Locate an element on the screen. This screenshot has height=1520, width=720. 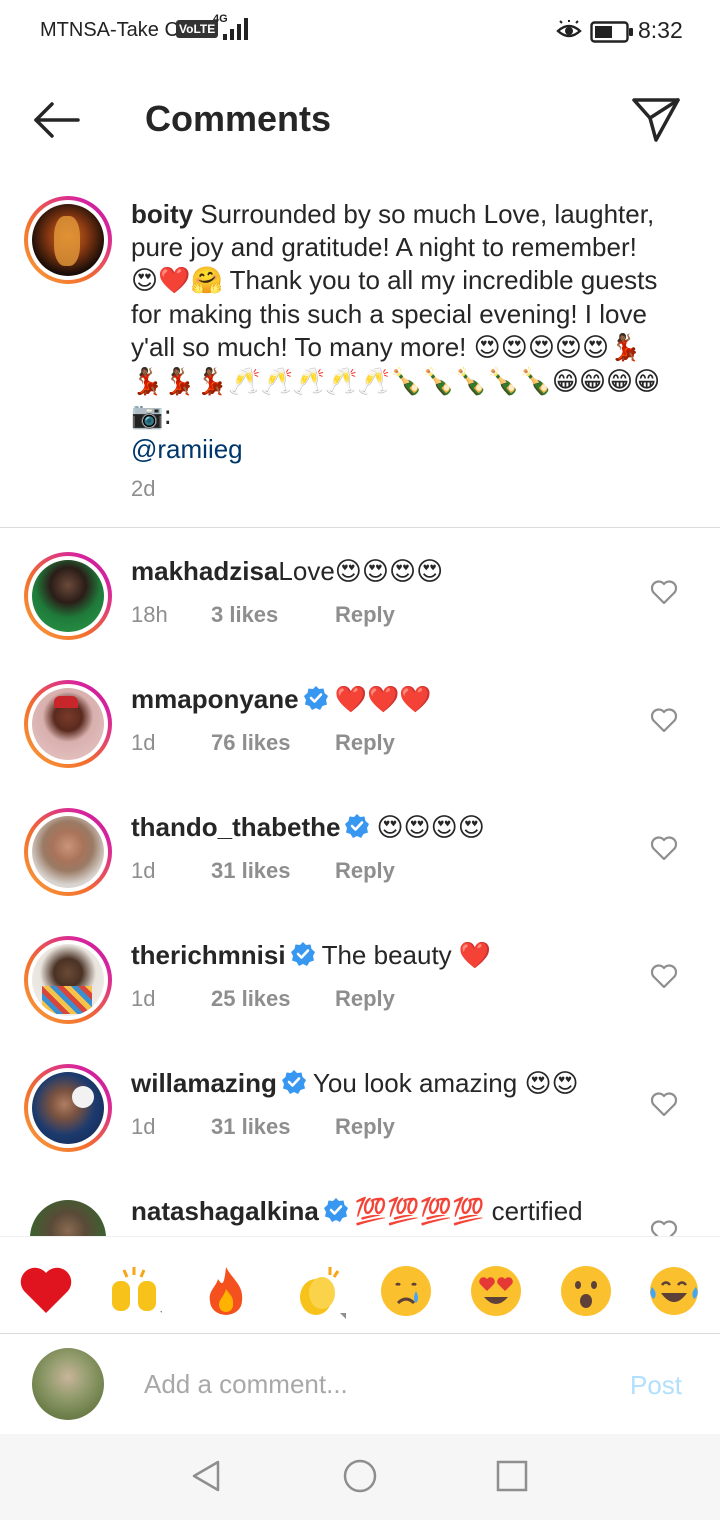
comment-username: thando_thabethe is located at coordinates (235, 827).